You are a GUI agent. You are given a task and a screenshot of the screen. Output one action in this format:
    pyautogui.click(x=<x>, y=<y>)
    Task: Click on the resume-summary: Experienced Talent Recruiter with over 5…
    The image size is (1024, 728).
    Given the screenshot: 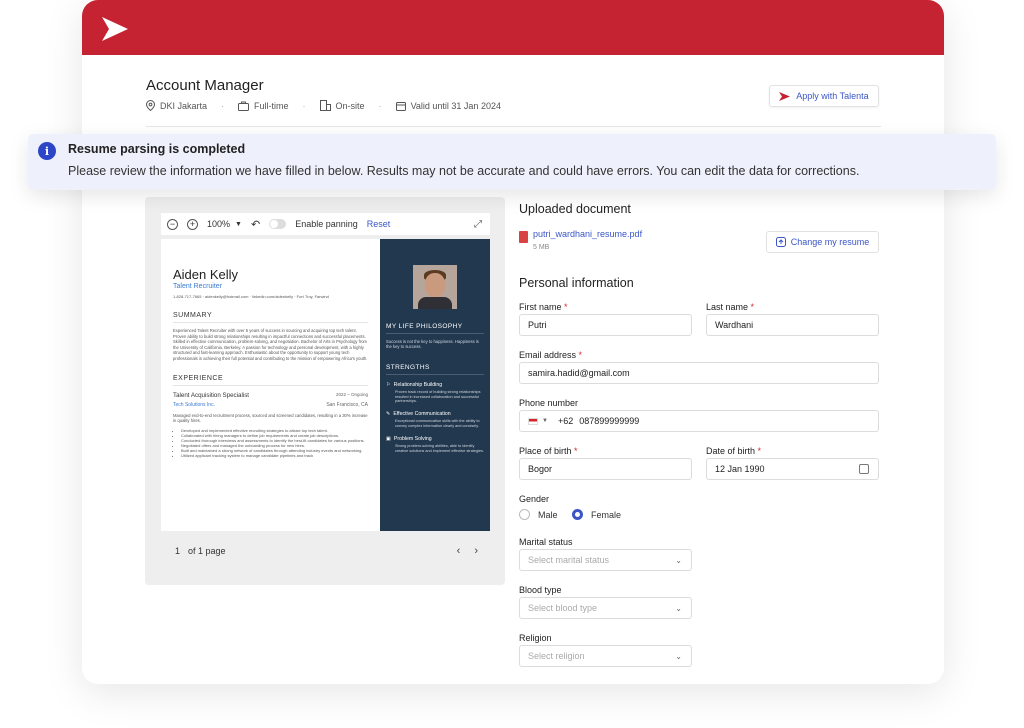 What is the action you would take?
    pyautogui.click(x=270, y=344)
    